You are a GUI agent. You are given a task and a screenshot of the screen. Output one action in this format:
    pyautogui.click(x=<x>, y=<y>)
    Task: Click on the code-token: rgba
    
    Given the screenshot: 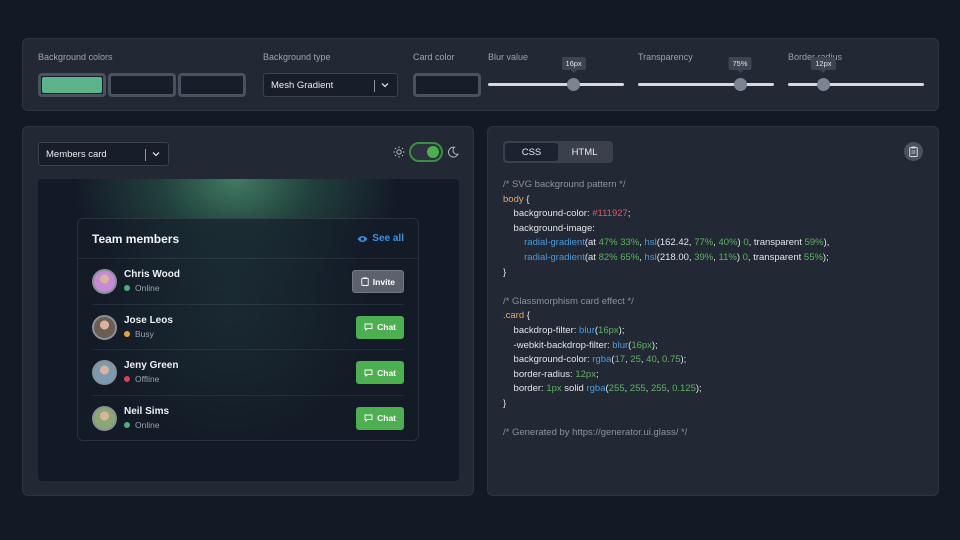 What is the action you would take?
    pyautogui.click(x=596, y=389)
    